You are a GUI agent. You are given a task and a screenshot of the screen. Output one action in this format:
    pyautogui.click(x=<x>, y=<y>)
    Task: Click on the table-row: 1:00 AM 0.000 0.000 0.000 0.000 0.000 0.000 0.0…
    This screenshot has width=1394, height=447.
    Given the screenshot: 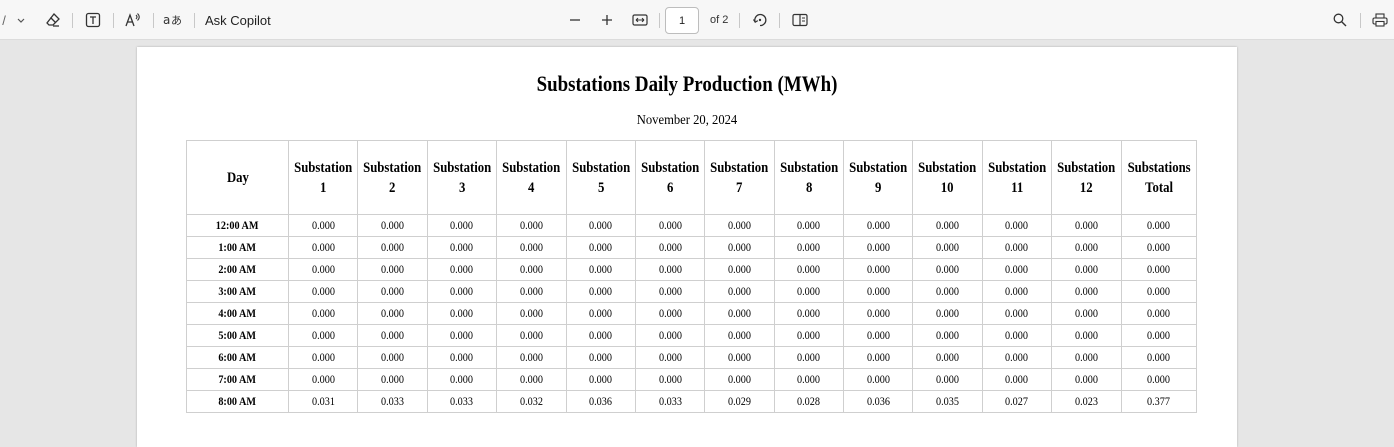 What is the action you would take?
    pyautogui.click(x=691, y=247)
    